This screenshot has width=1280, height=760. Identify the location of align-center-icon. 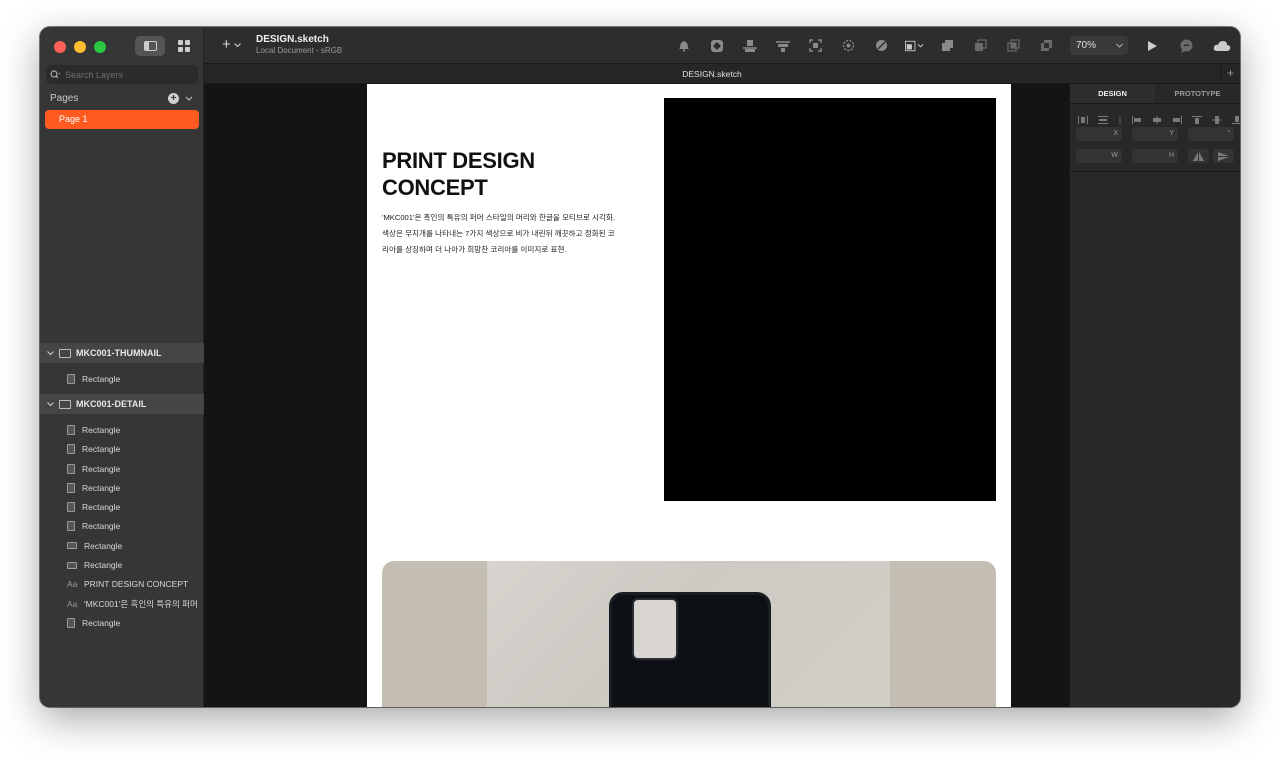
(1157, 117).